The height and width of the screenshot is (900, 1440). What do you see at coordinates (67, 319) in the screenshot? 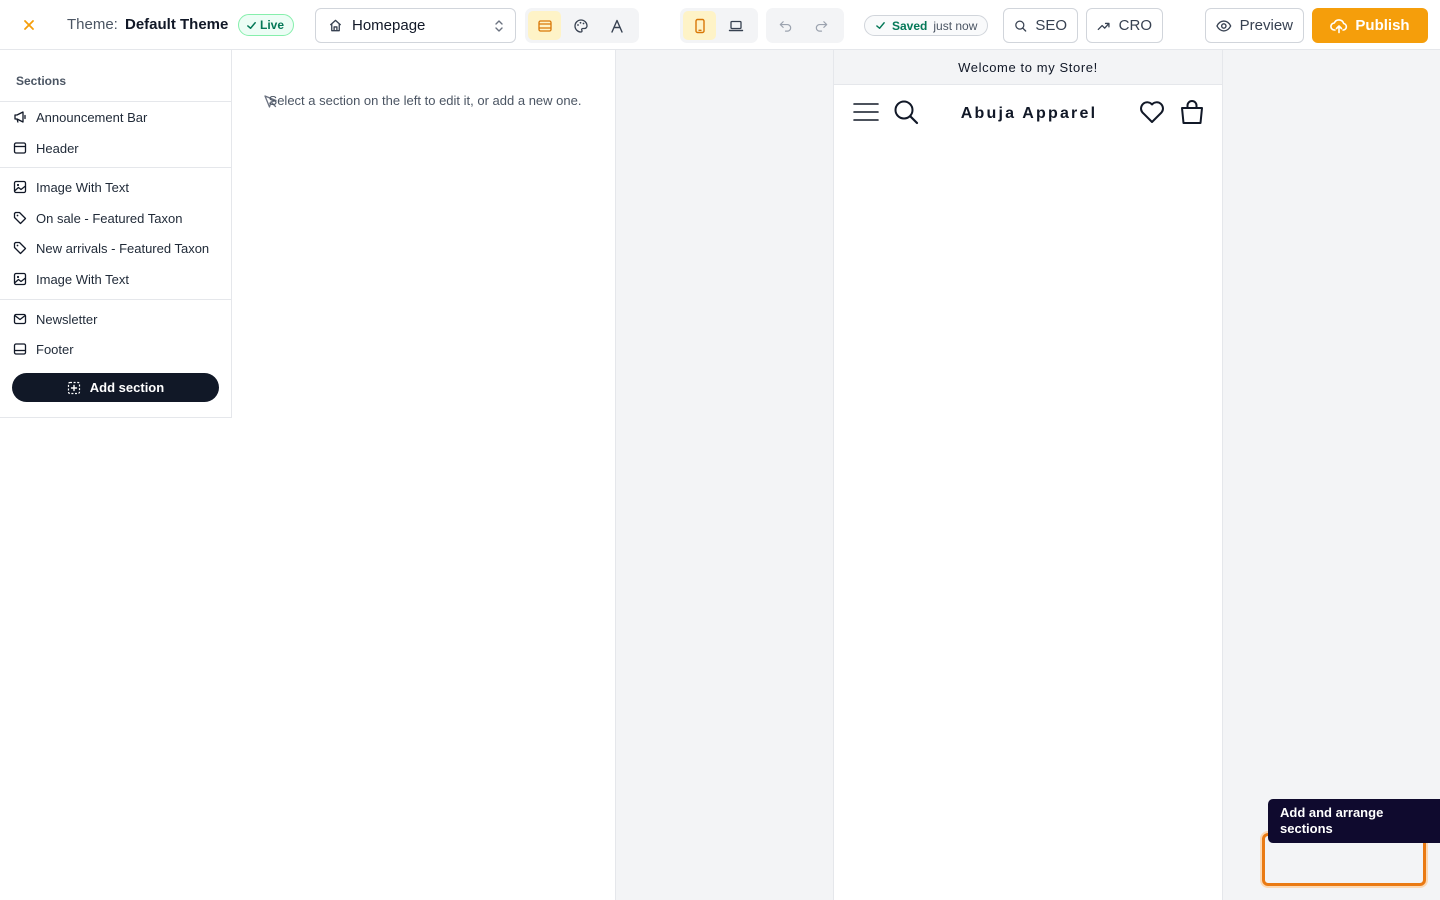
I see `sidebar-item-label: Newsletter` at bounding box center [67, 319].